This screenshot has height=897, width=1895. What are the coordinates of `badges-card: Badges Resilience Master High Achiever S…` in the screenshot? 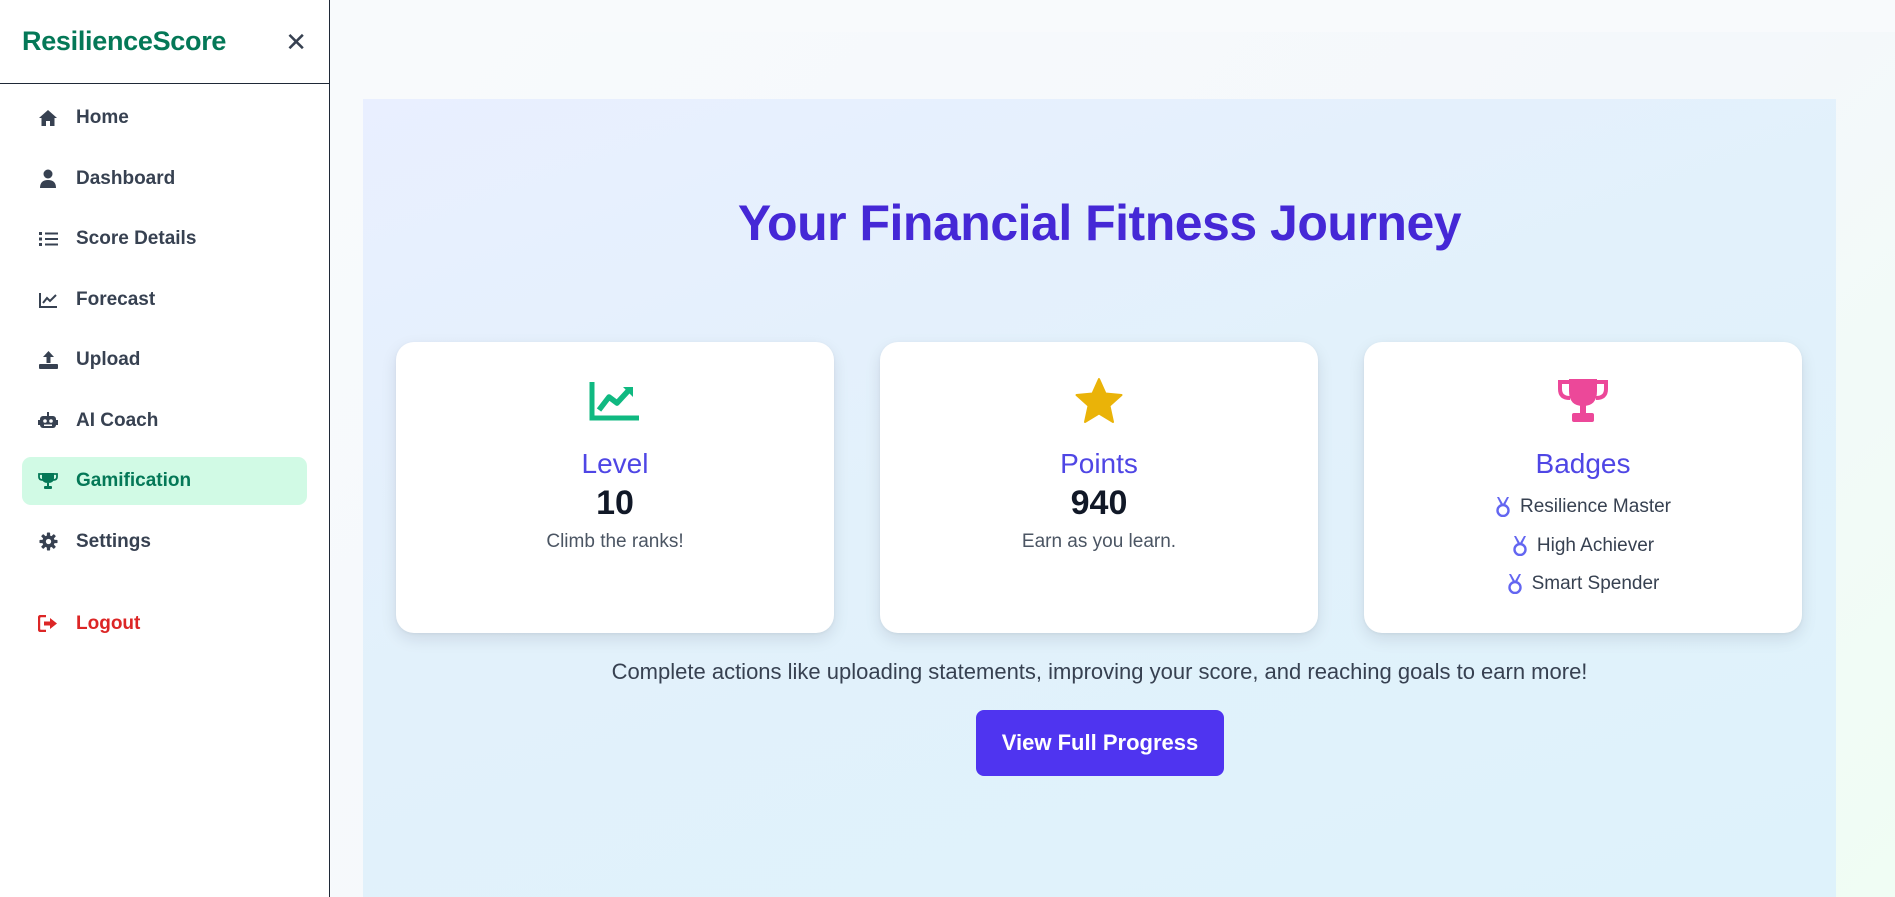 It's located at (1583, 487).